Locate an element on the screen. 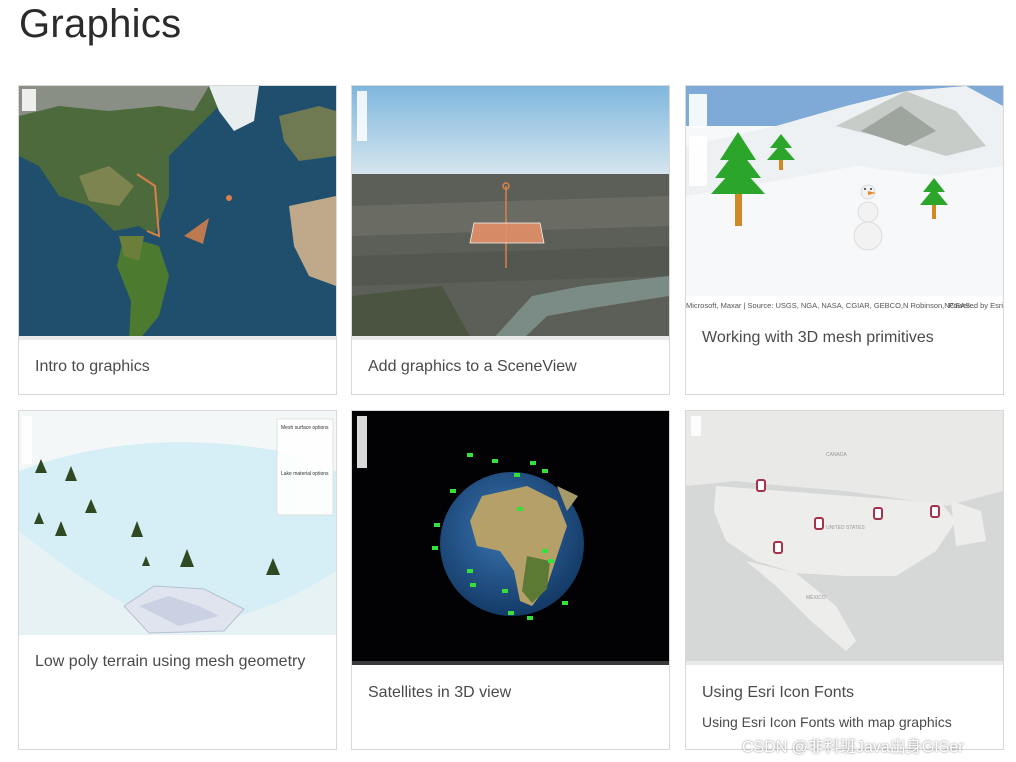 The height and width of the screenshot is (762, 1016). sample-card-satellites-3d: Satellites in 3D view is located at coordinates (510, 580).